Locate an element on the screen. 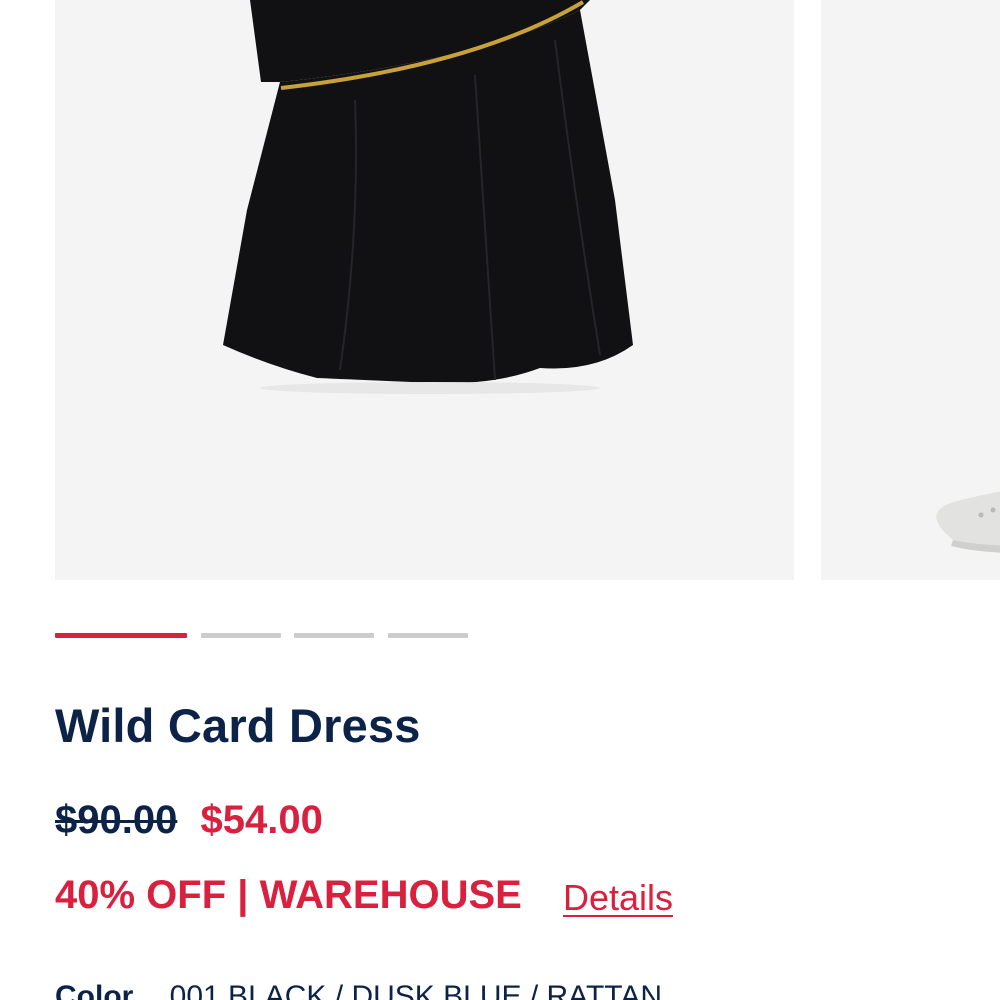  price-block: $90.00 $54.00 is located at coordinates (189, 820).